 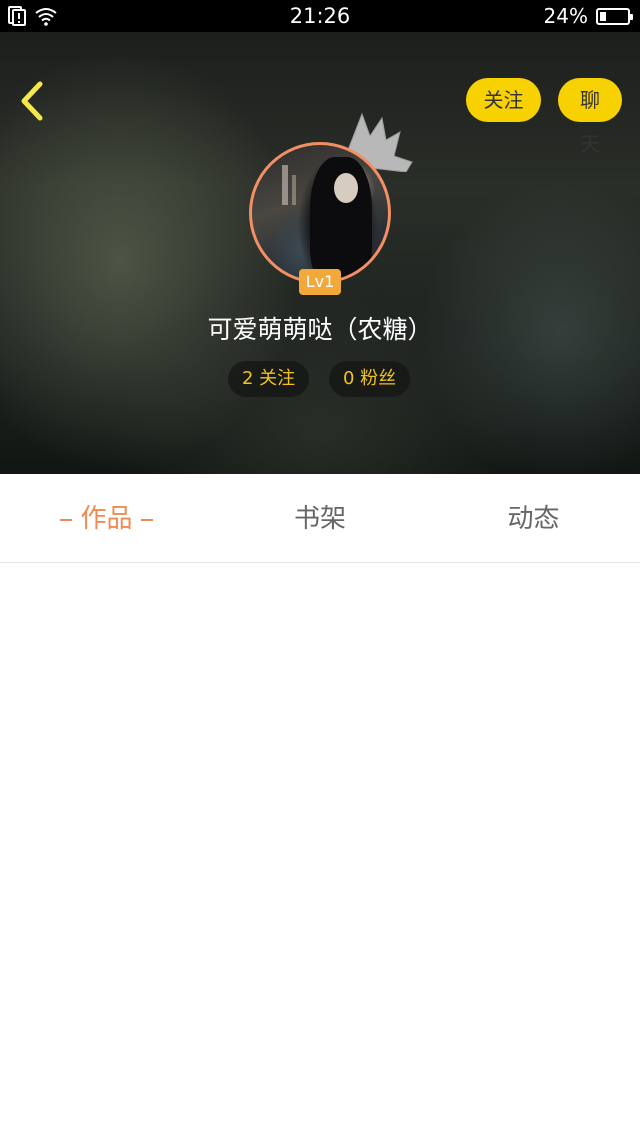 What do you see at coordinates (269, 379) in the screenshot?
I see `following-count: 2 关注` at bounding box center [269, 379].